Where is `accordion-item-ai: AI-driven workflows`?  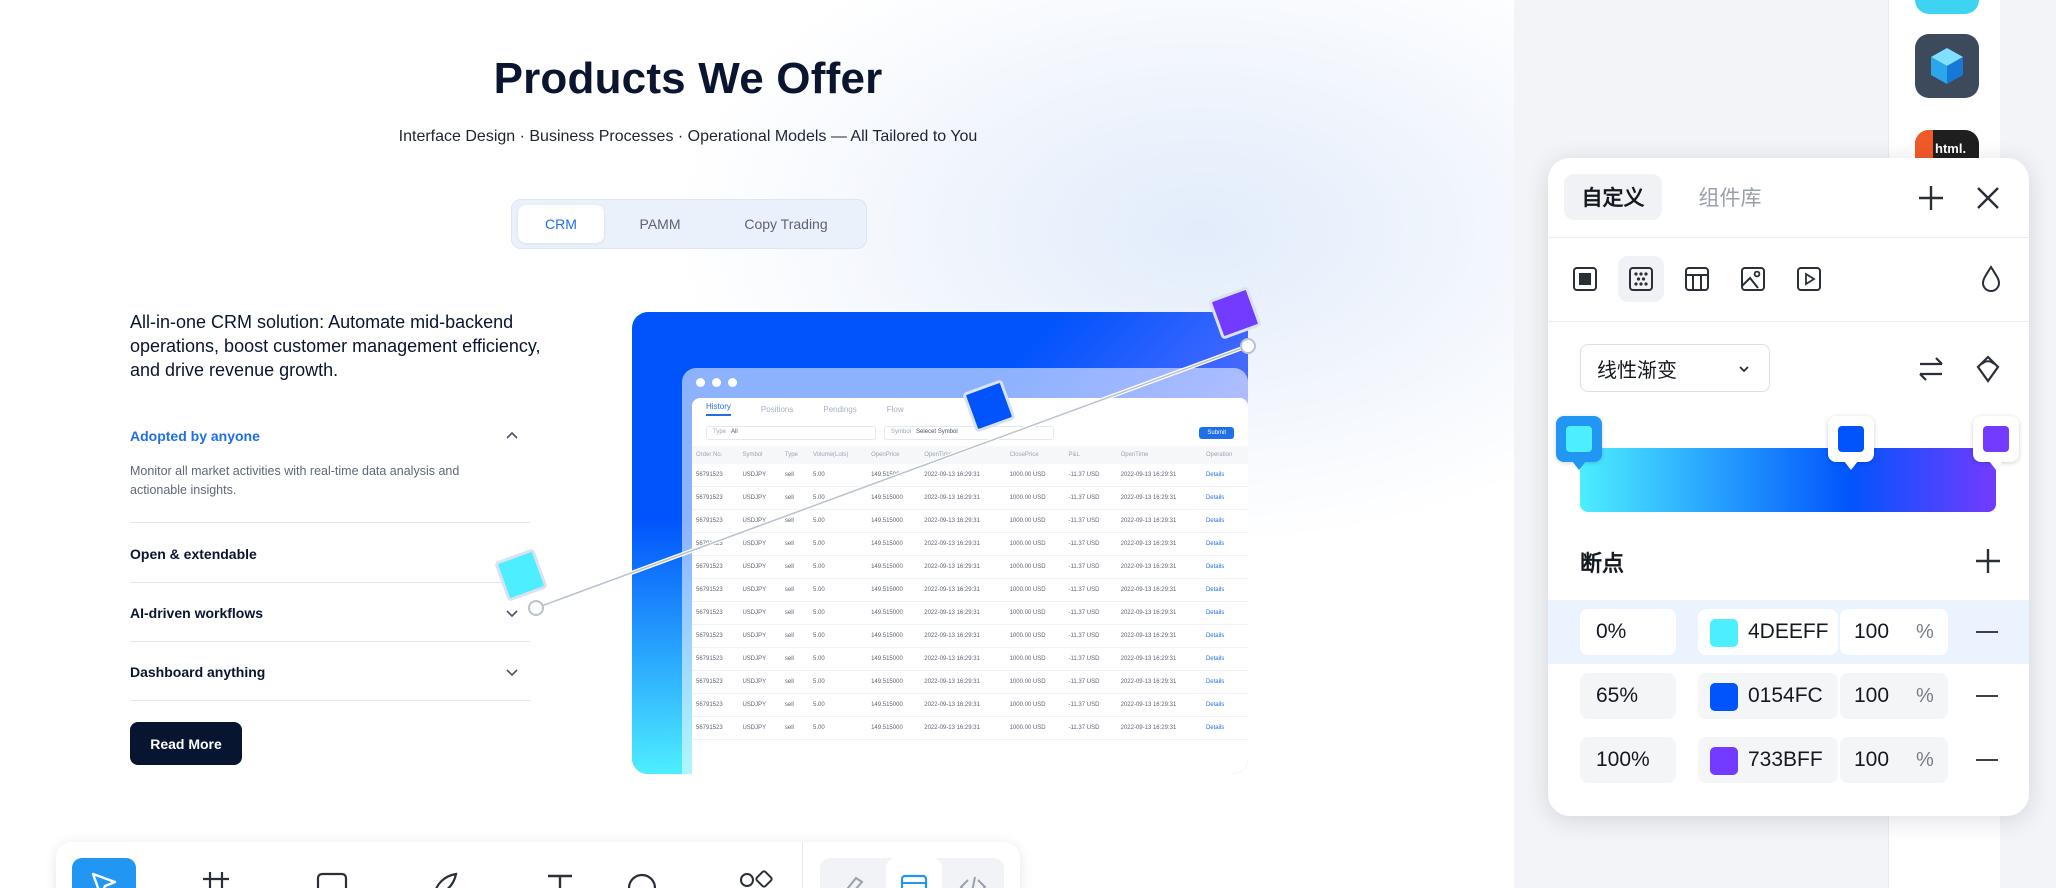
accordion-item-ai: AI-driven workflows is located at coordinates (330, 613).